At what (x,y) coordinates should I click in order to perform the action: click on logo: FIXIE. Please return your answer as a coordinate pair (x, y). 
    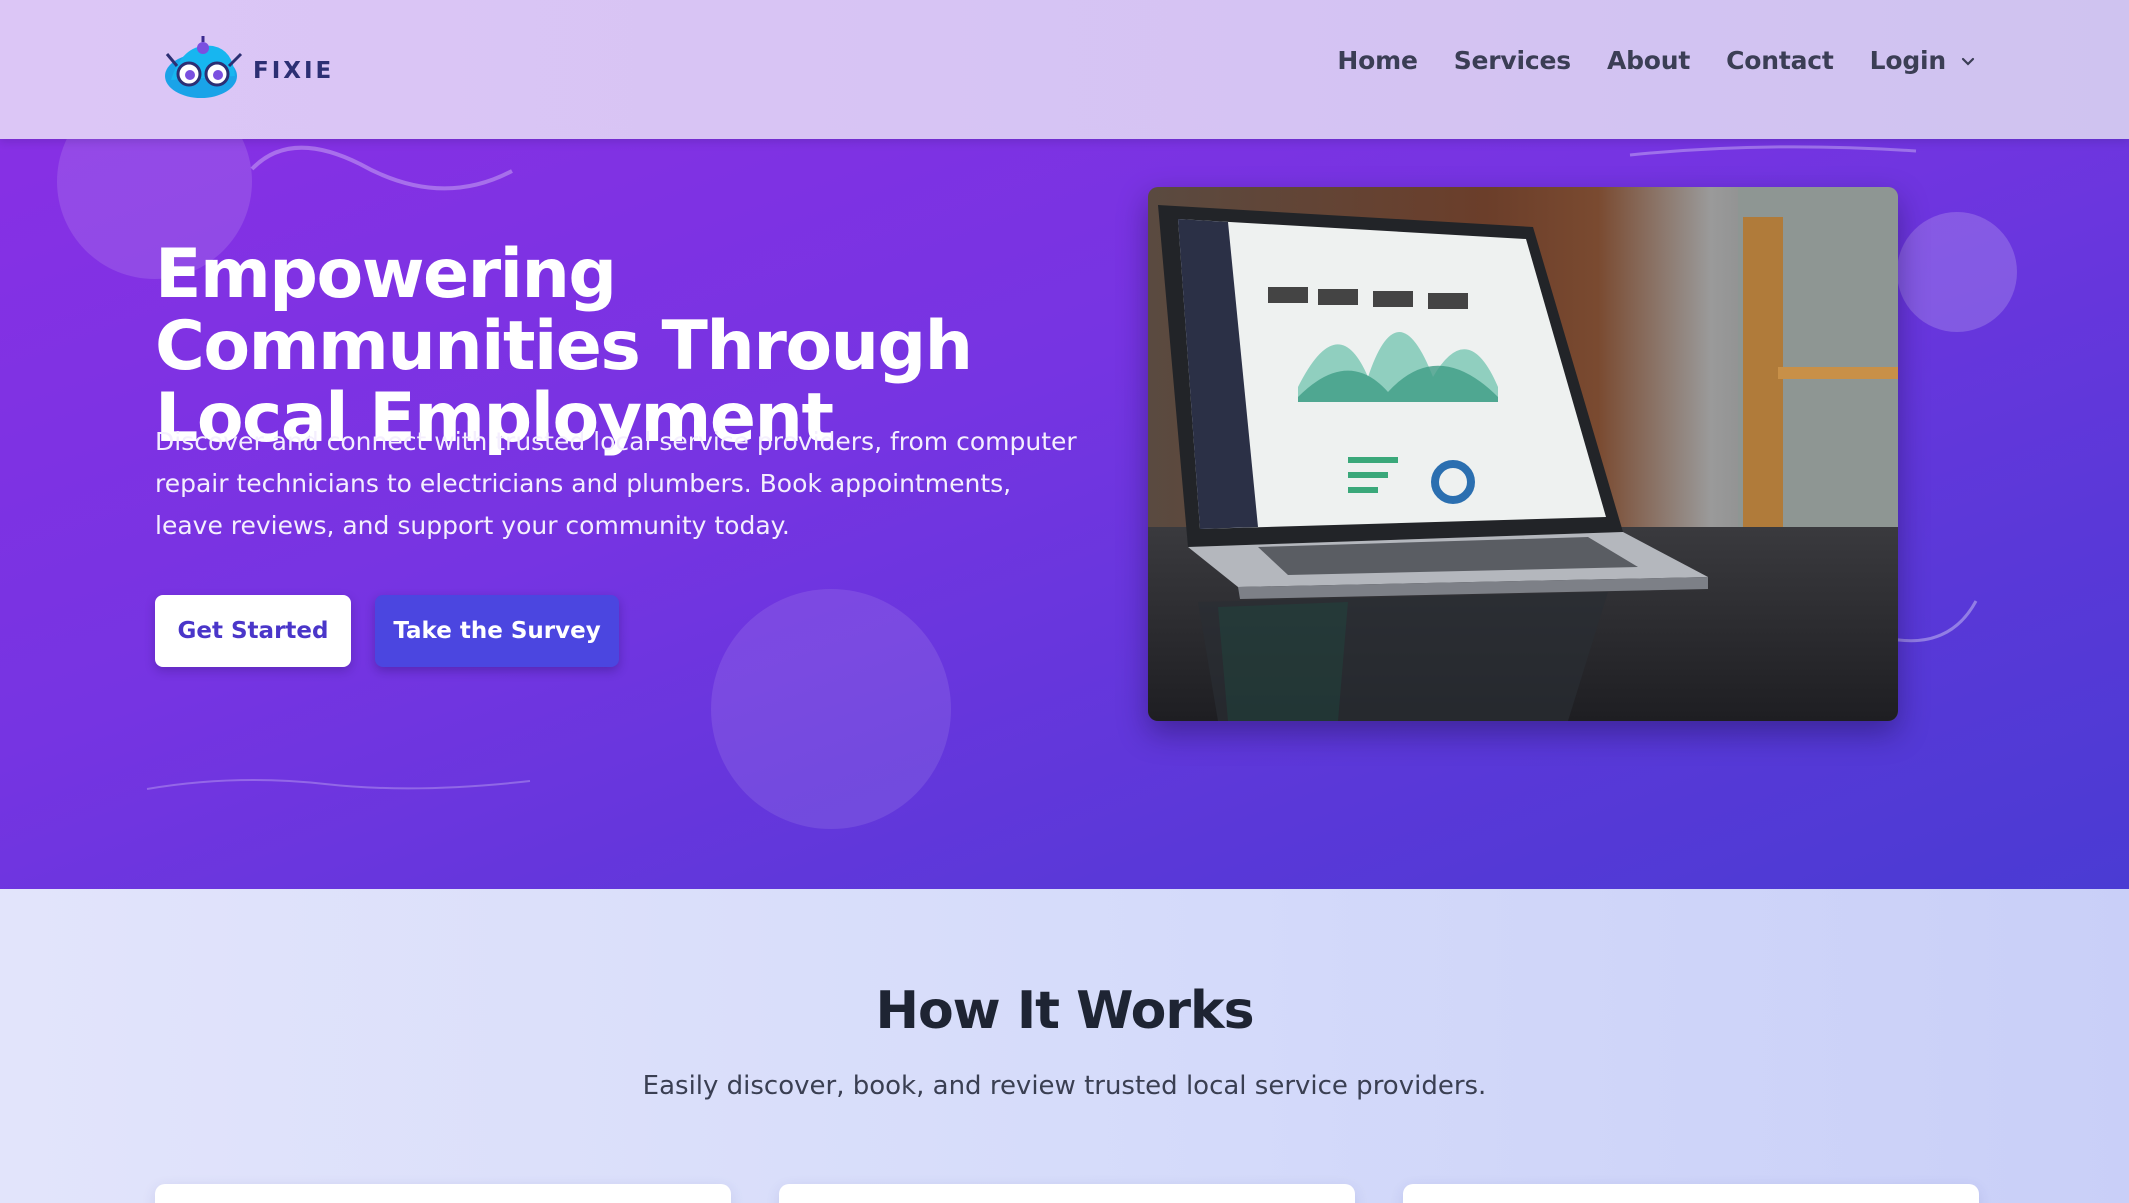
    Looking at the image, I should click on (248, 68).